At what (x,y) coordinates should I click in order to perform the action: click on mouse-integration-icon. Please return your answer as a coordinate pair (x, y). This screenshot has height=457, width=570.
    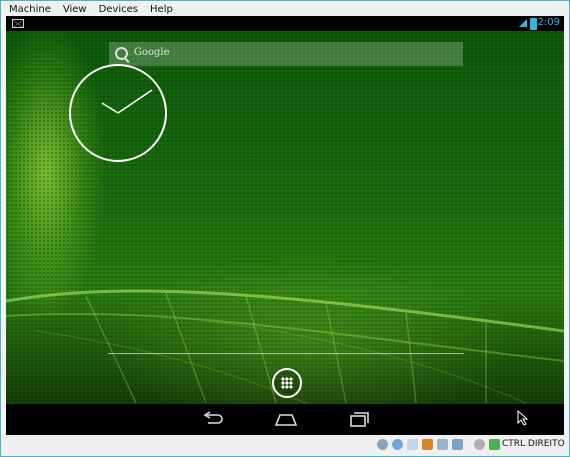
    Looking at the image, I should click on (479, 444).